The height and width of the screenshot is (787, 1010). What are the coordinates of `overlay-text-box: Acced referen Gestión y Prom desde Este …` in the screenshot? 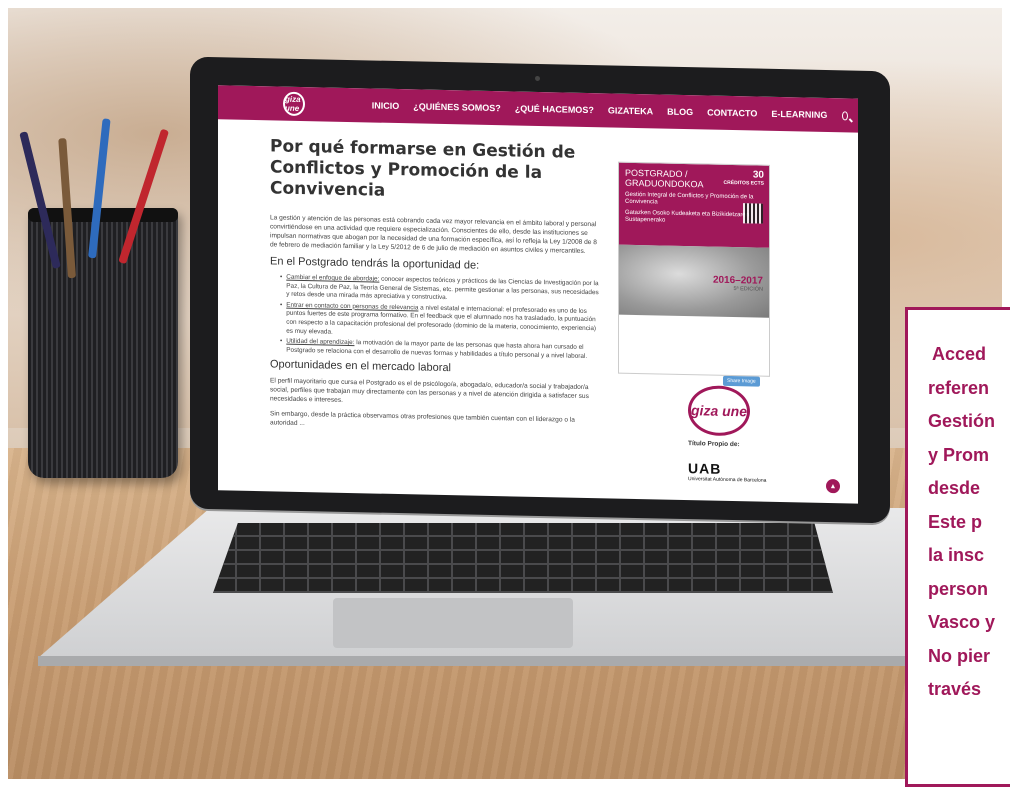 It's located at (957, 547).